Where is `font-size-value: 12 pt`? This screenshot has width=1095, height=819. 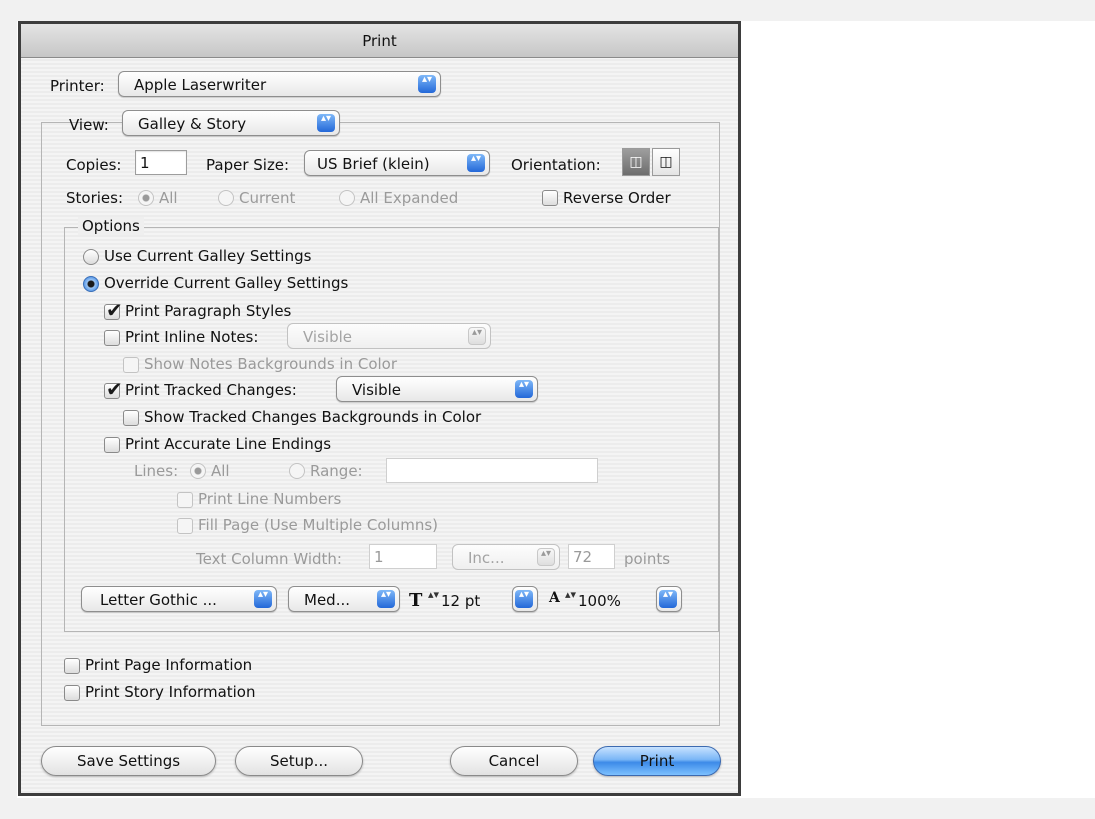
font-size-value: 12 pt is located at coordinates (460, 601).